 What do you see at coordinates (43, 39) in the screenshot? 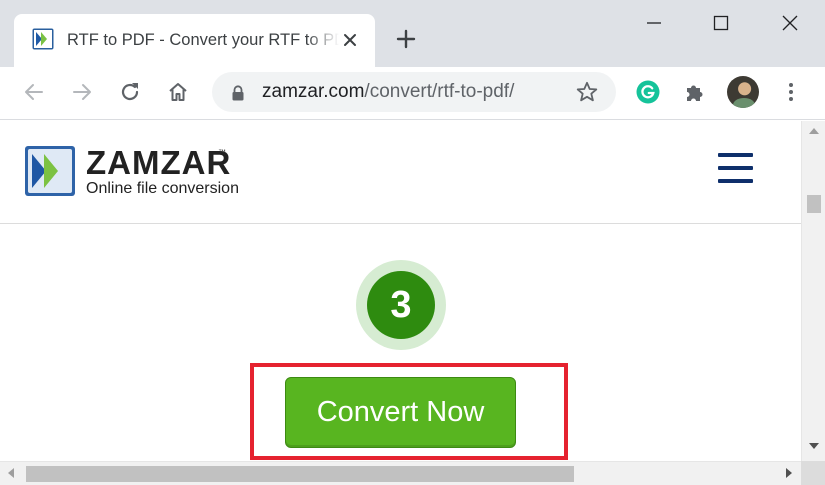
I see `zamzar-favicon` at bounding box center [43, 39].